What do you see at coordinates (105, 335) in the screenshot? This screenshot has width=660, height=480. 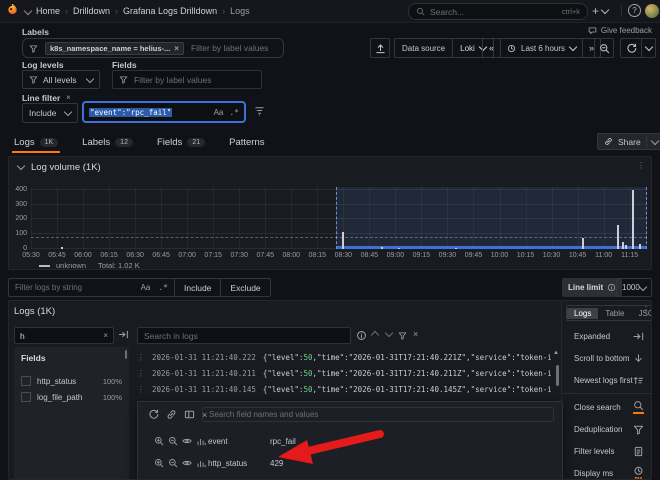 I see `clear-search-icon: ×` at bounding box center [105, 335].